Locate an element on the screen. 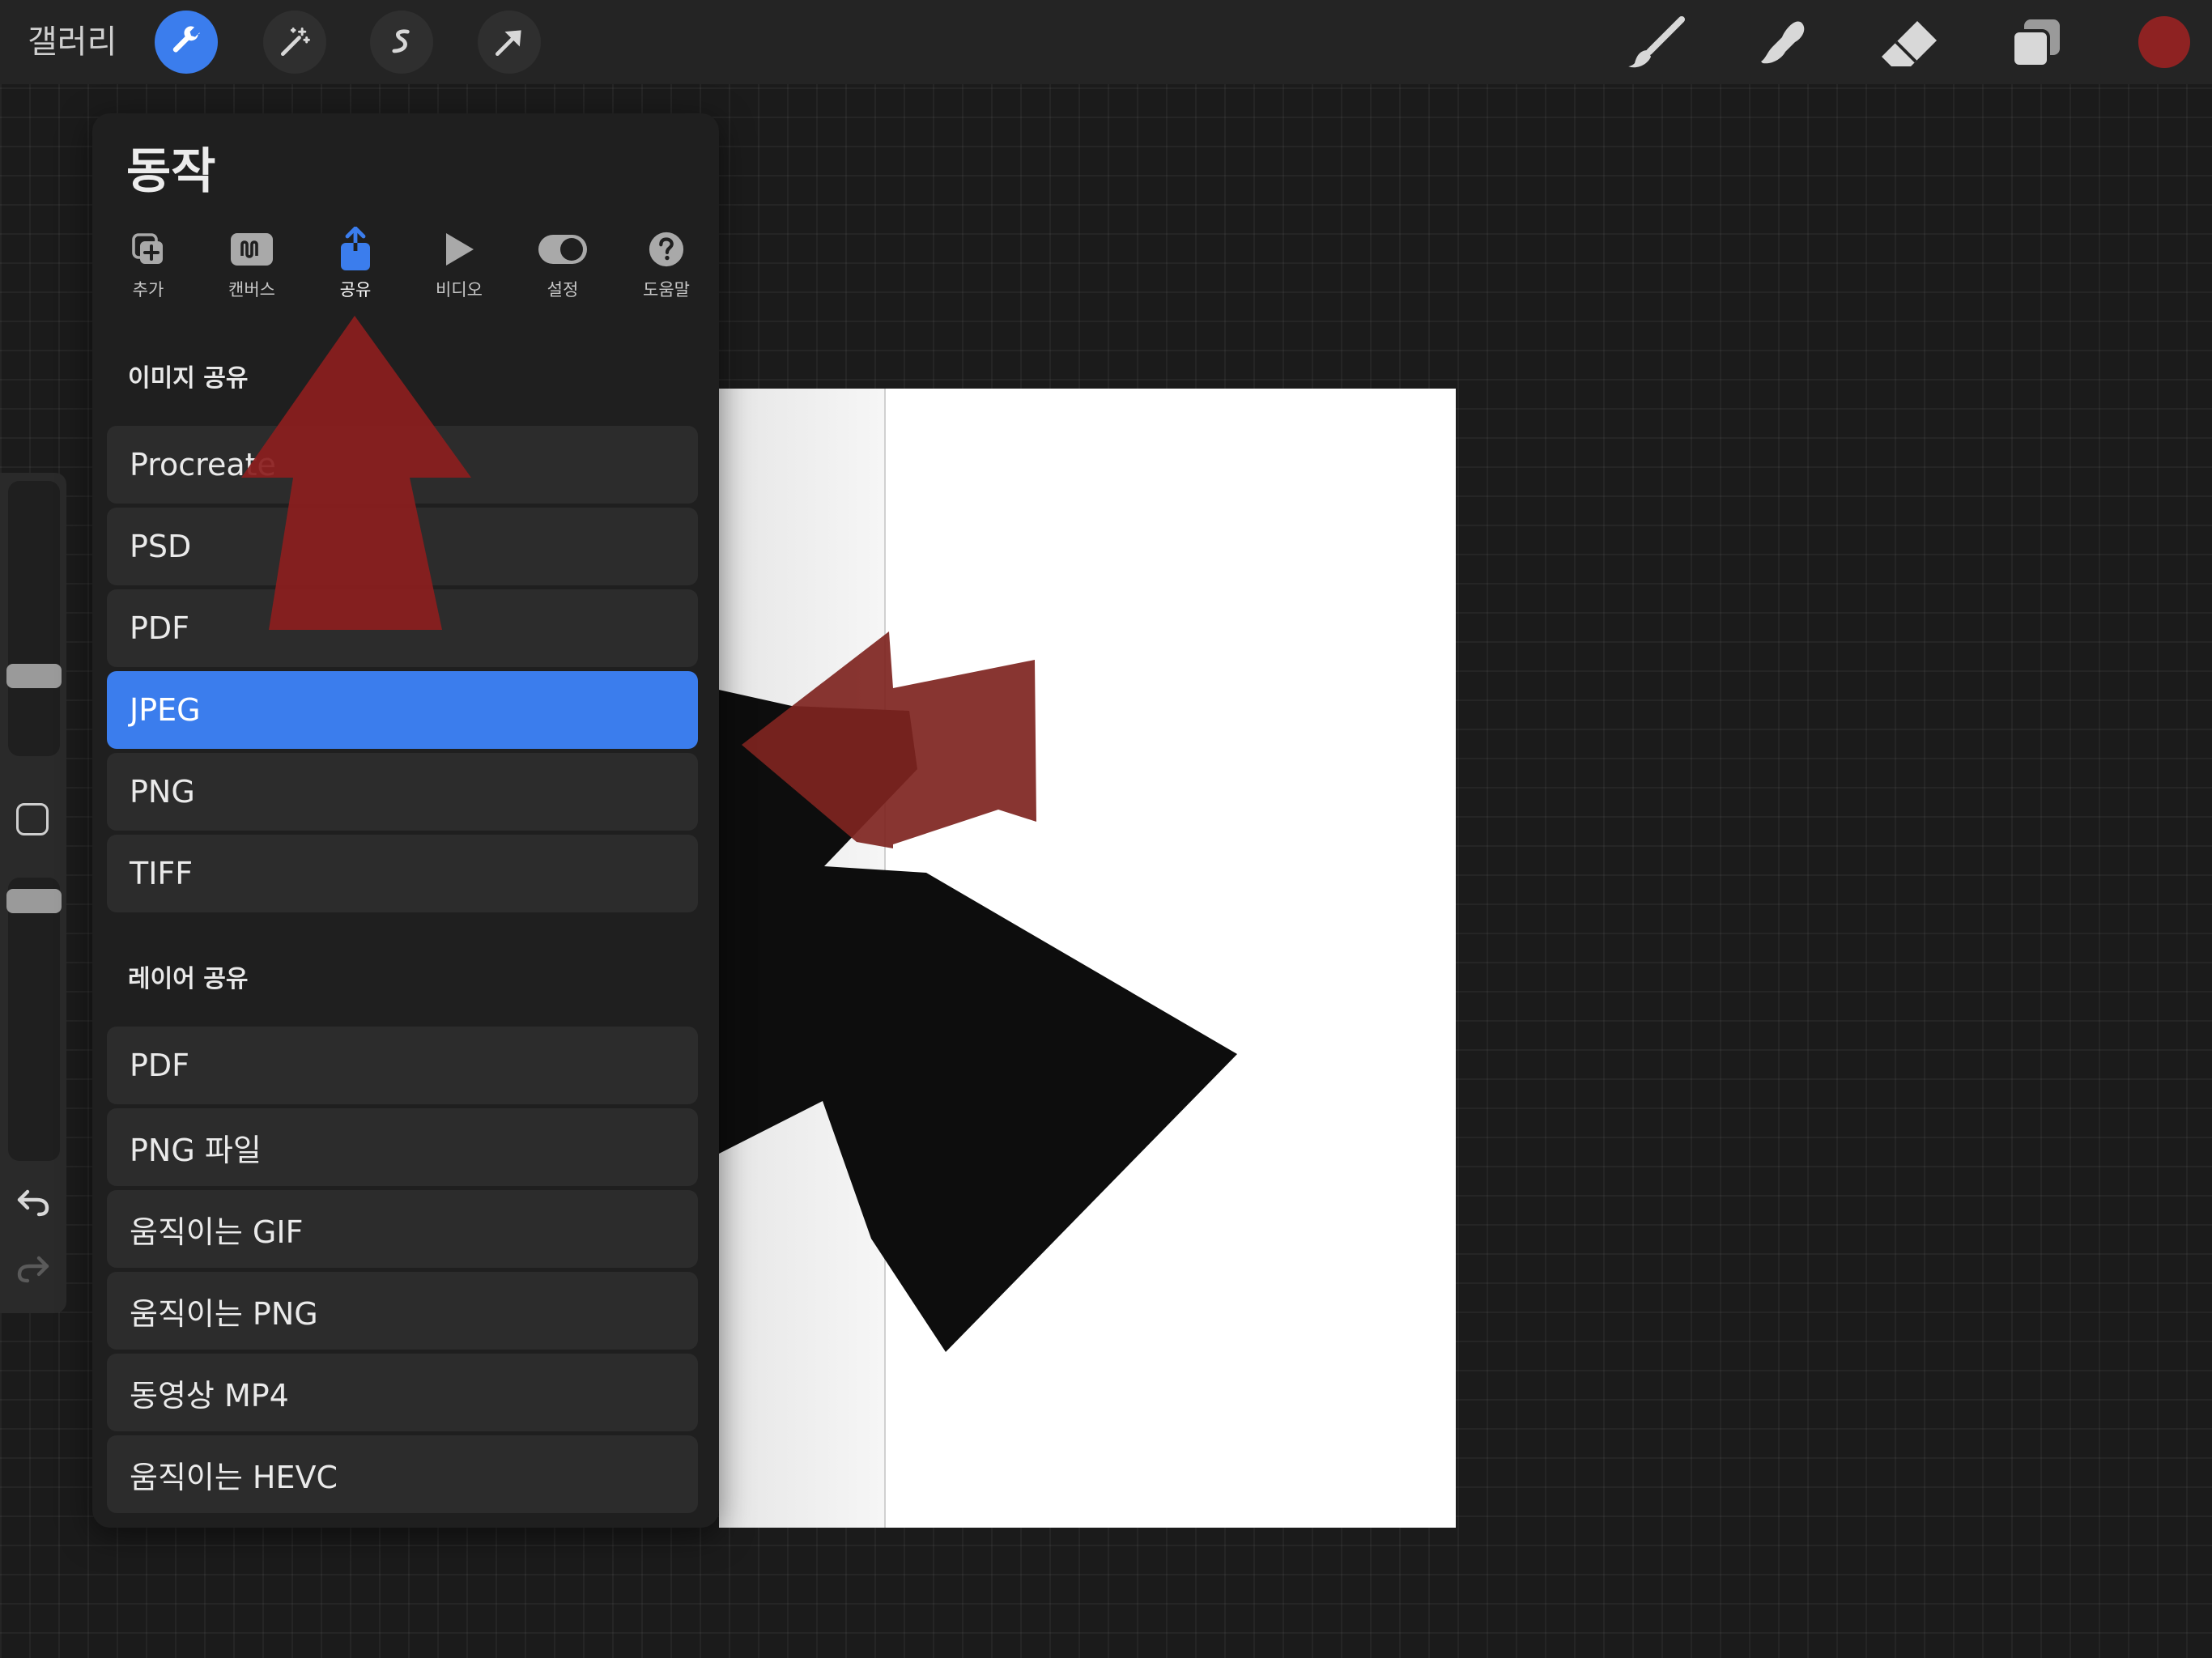 This screenshot has height=1658, width=2212. eraser-icon is located at coordinates (1910, 43).